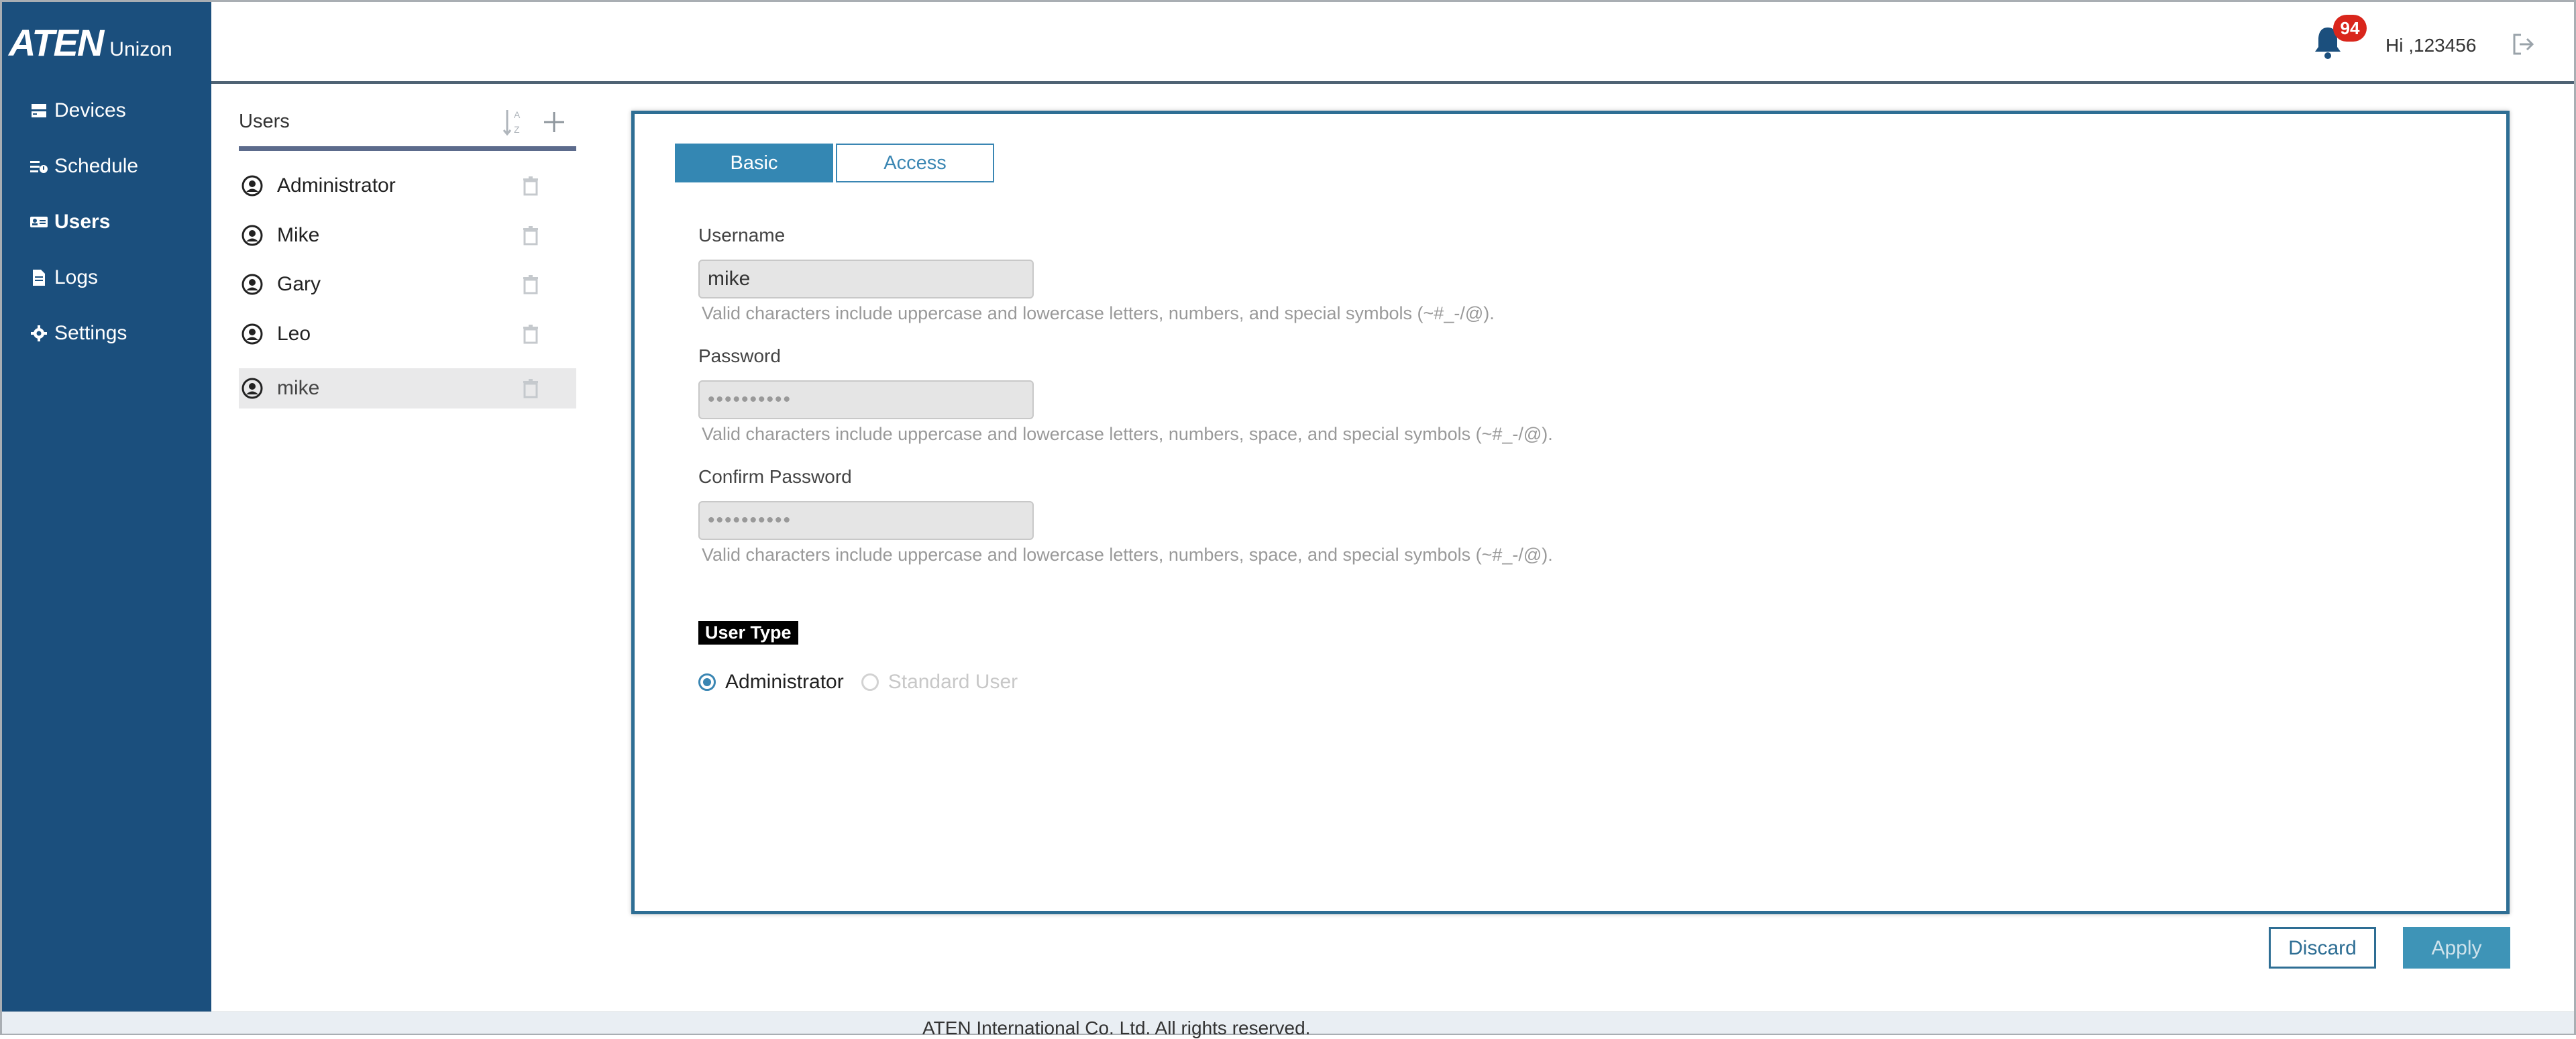 The image size is (2576, 1039). What do you see at coordinates (336, 185) in the screenshot?
I see `user-name: Administrator` at bounding box center [336, 185].